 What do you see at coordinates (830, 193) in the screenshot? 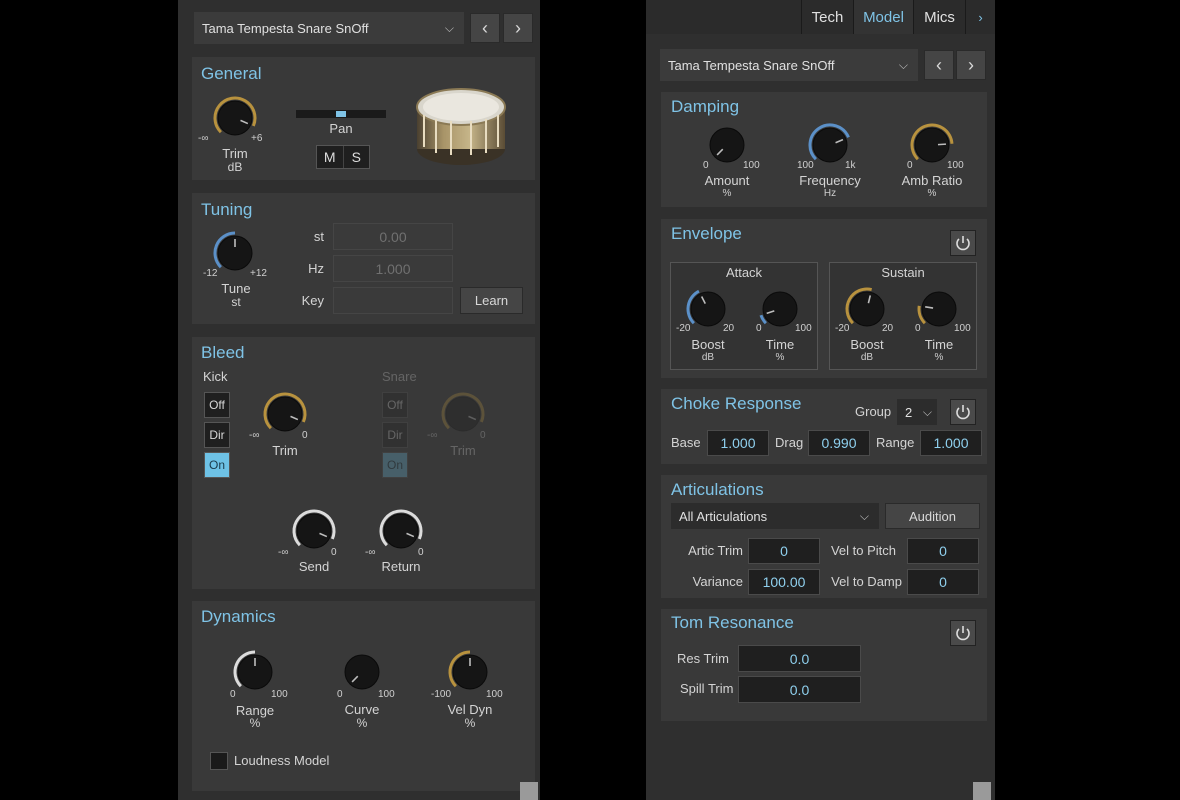
I see `frequency-unit: Hz` at bounding box center [830, 193].